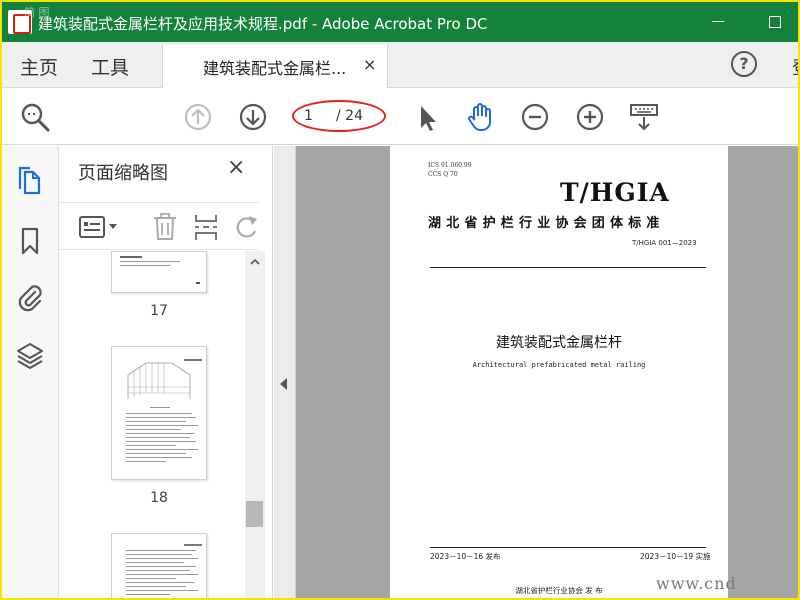  I want to click on panel-close-icon: ×, so click(236, 167).